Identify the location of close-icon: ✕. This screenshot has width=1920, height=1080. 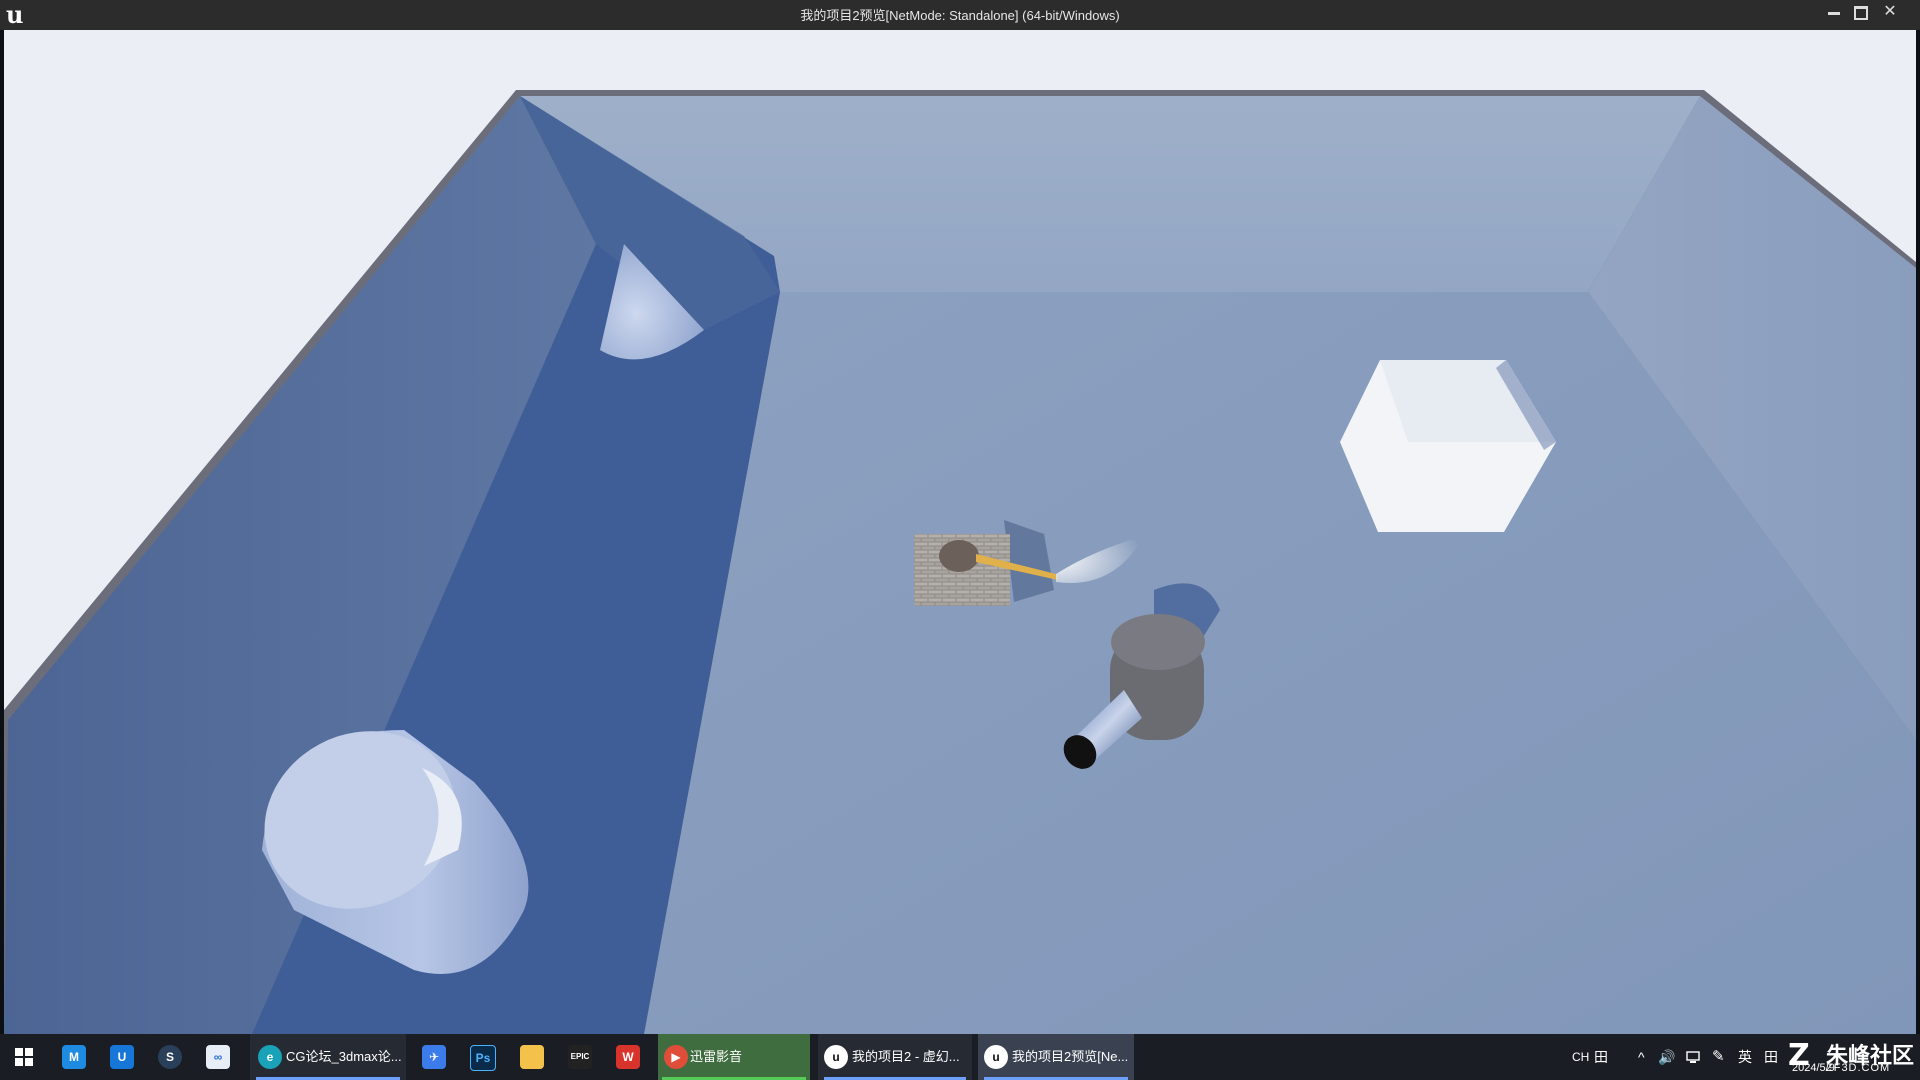
(1890, 11).